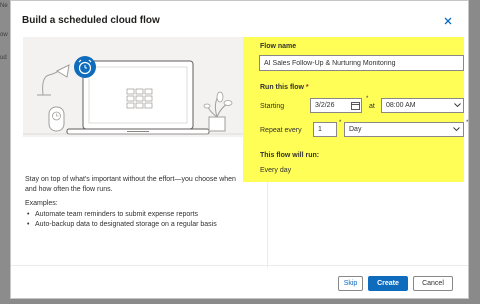  Describe the element at coordinates (56, 119) in the screenshot. I see `desk-clock-illustration` at that location.